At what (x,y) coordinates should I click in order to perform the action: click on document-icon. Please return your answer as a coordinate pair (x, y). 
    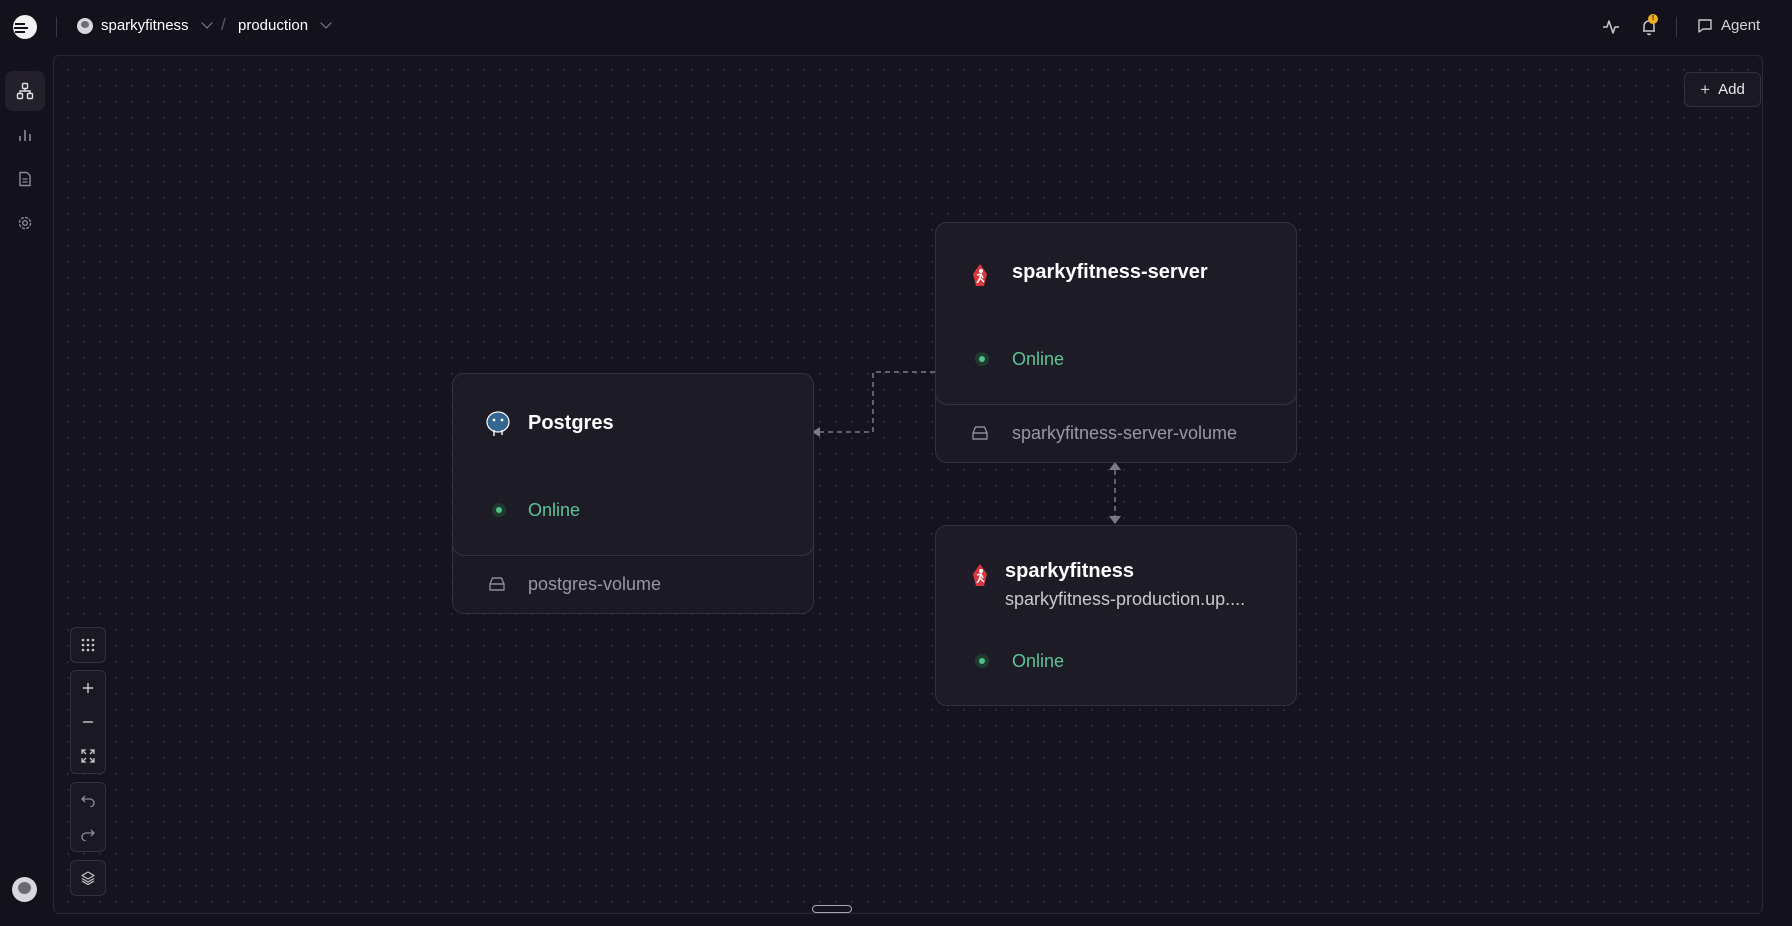
    Looking at the image, I should click on (25, 179).